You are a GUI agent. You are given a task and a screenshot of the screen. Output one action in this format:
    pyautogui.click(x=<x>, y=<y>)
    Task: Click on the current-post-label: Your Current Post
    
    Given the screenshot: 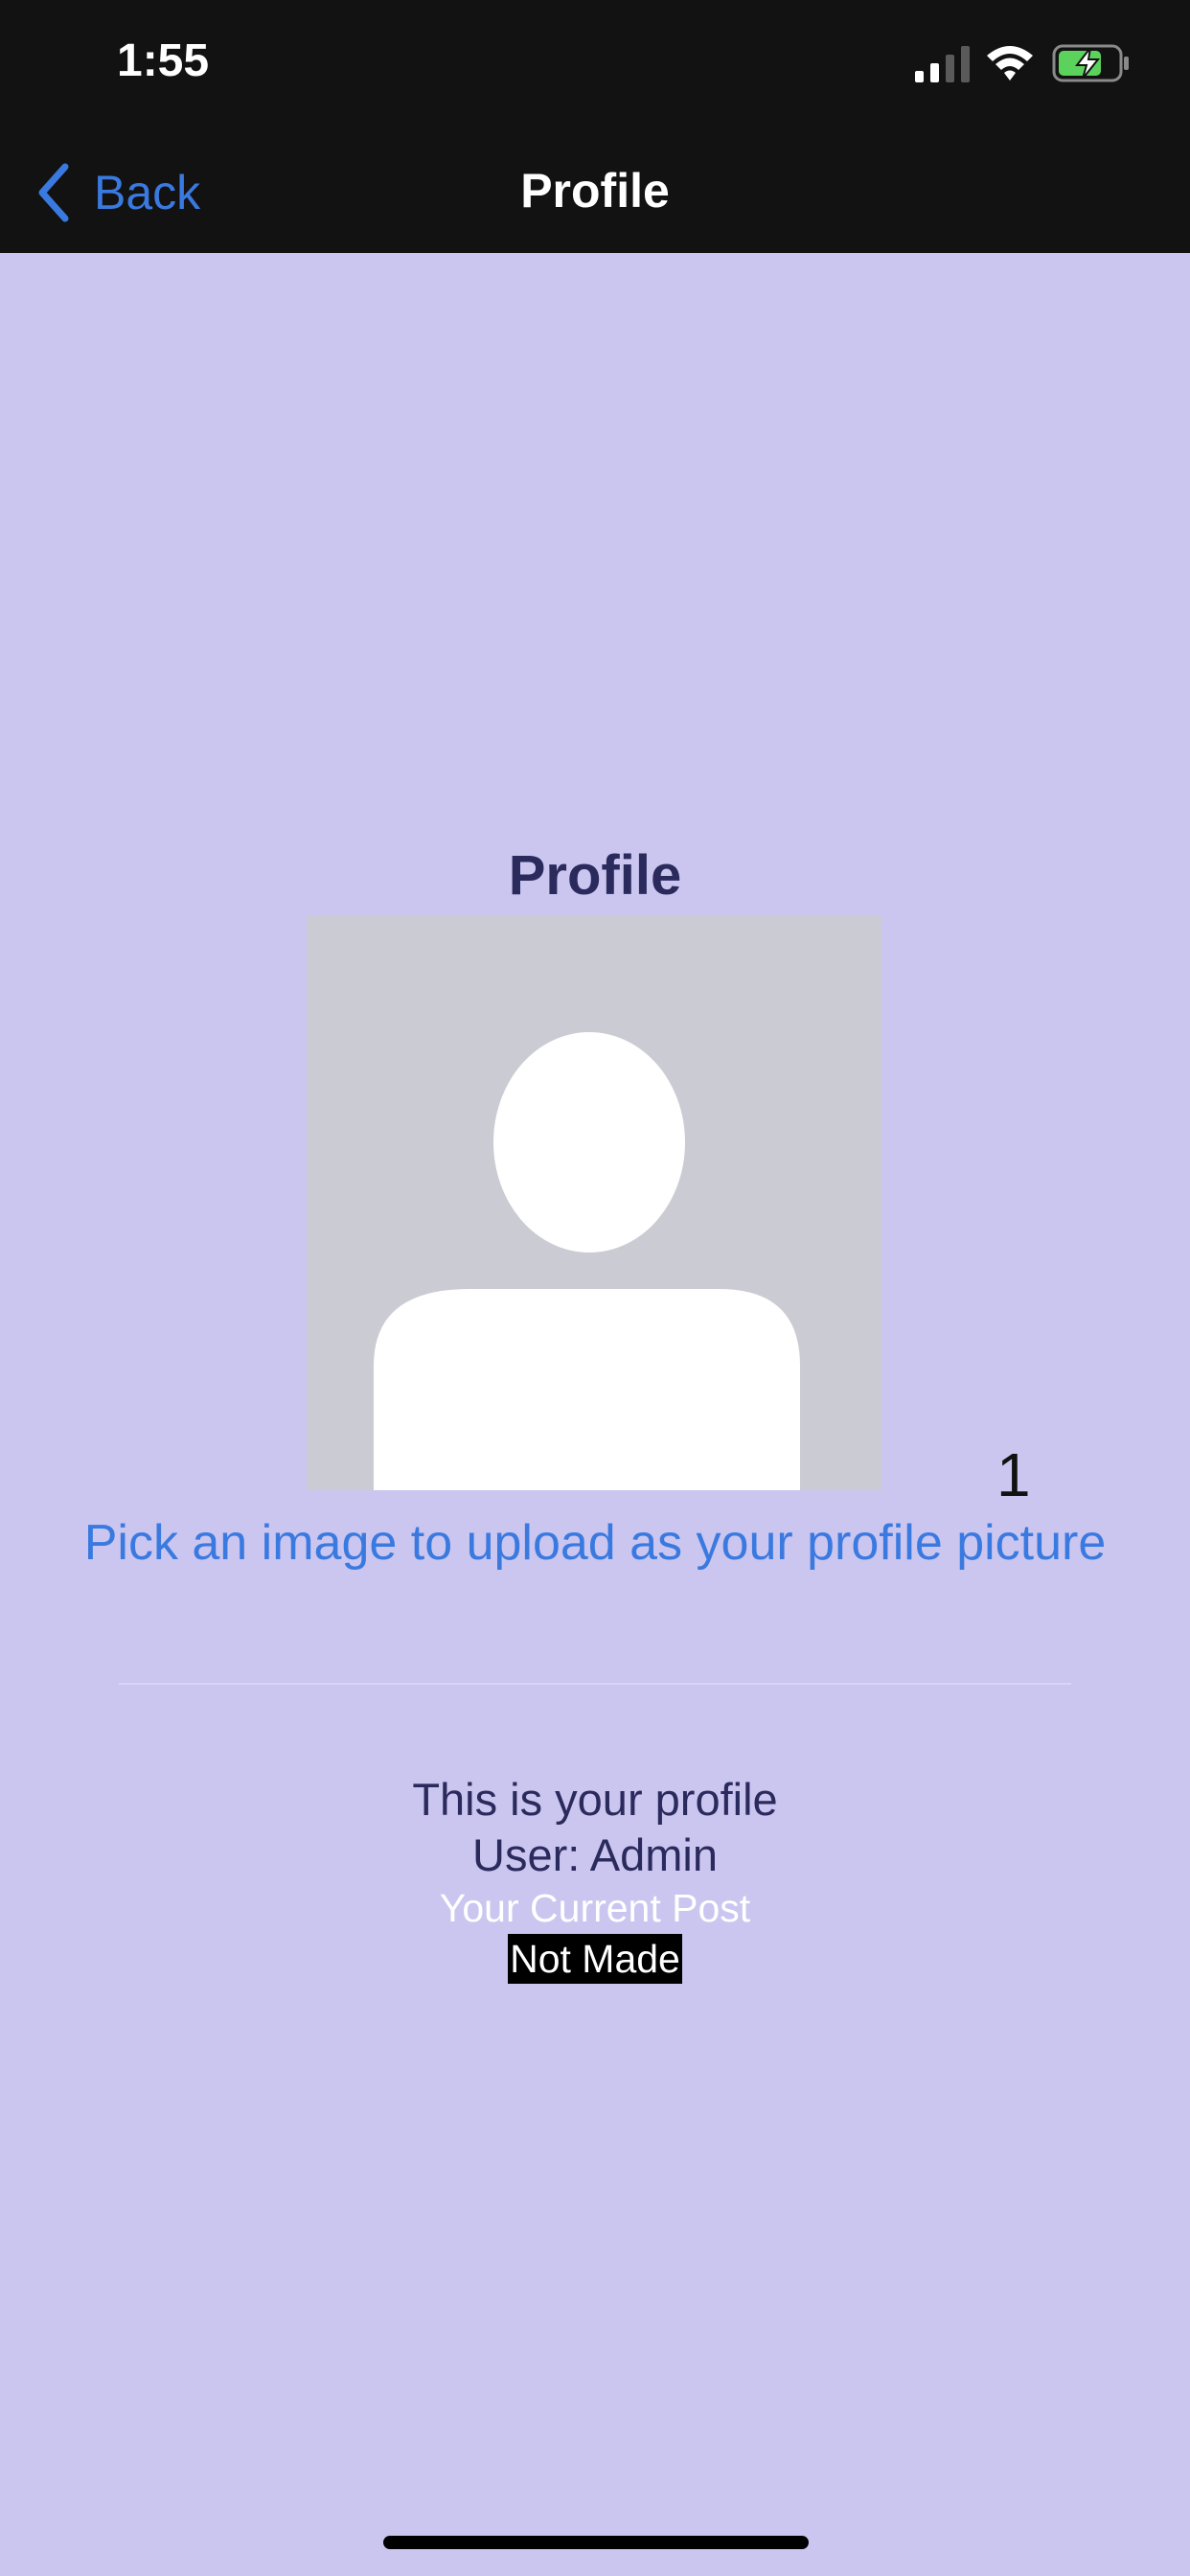 What is the action you would take?
    pyautogui.click(x=595, y=1908)
    